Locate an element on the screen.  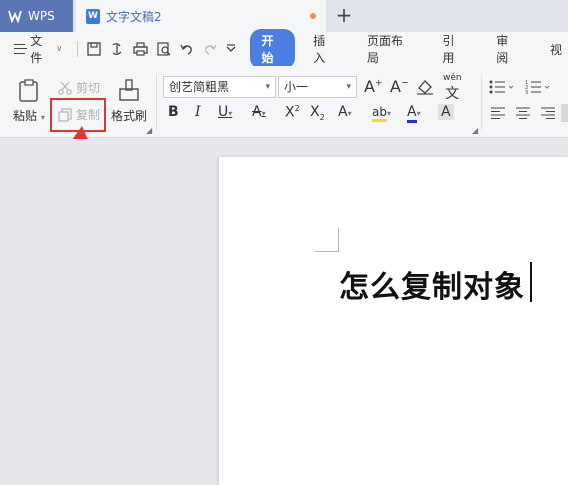
superscript-button: X2 is located at coordinates (292, 112).